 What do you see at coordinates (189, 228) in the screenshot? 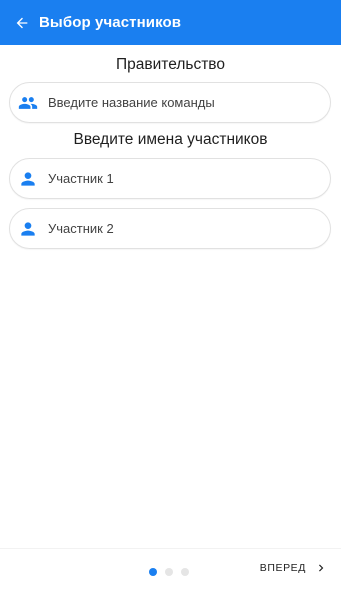
I see `participant-2-input` at bounding box center [189, 228].